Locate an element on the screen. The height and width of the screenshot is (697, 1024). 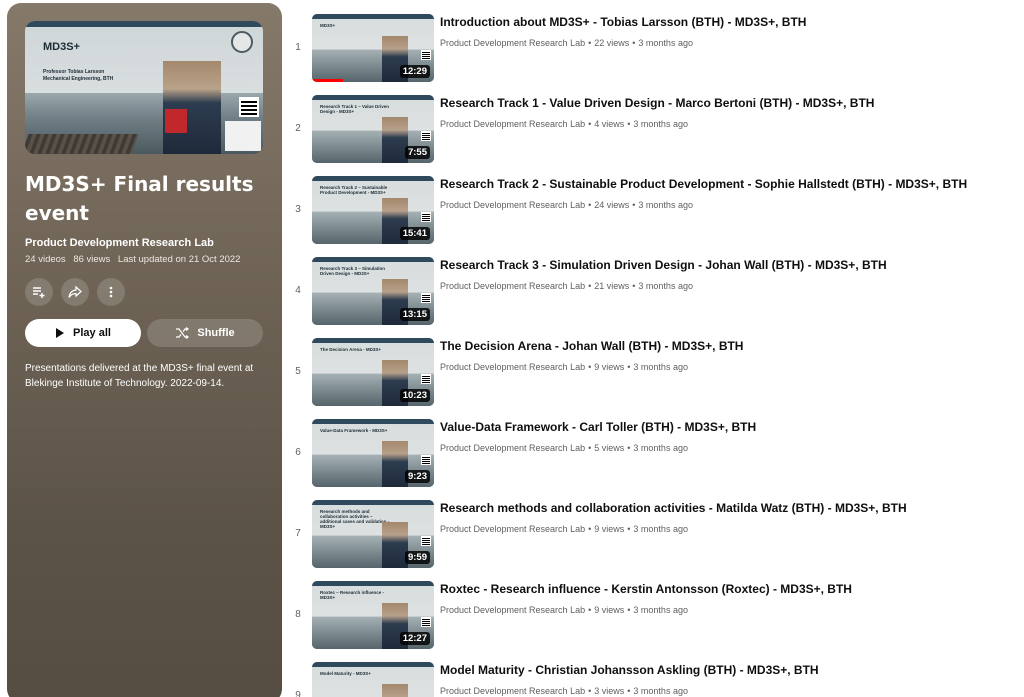
playlist-owner-link: Product Development Research Lab is located at coordinates (144, 243).